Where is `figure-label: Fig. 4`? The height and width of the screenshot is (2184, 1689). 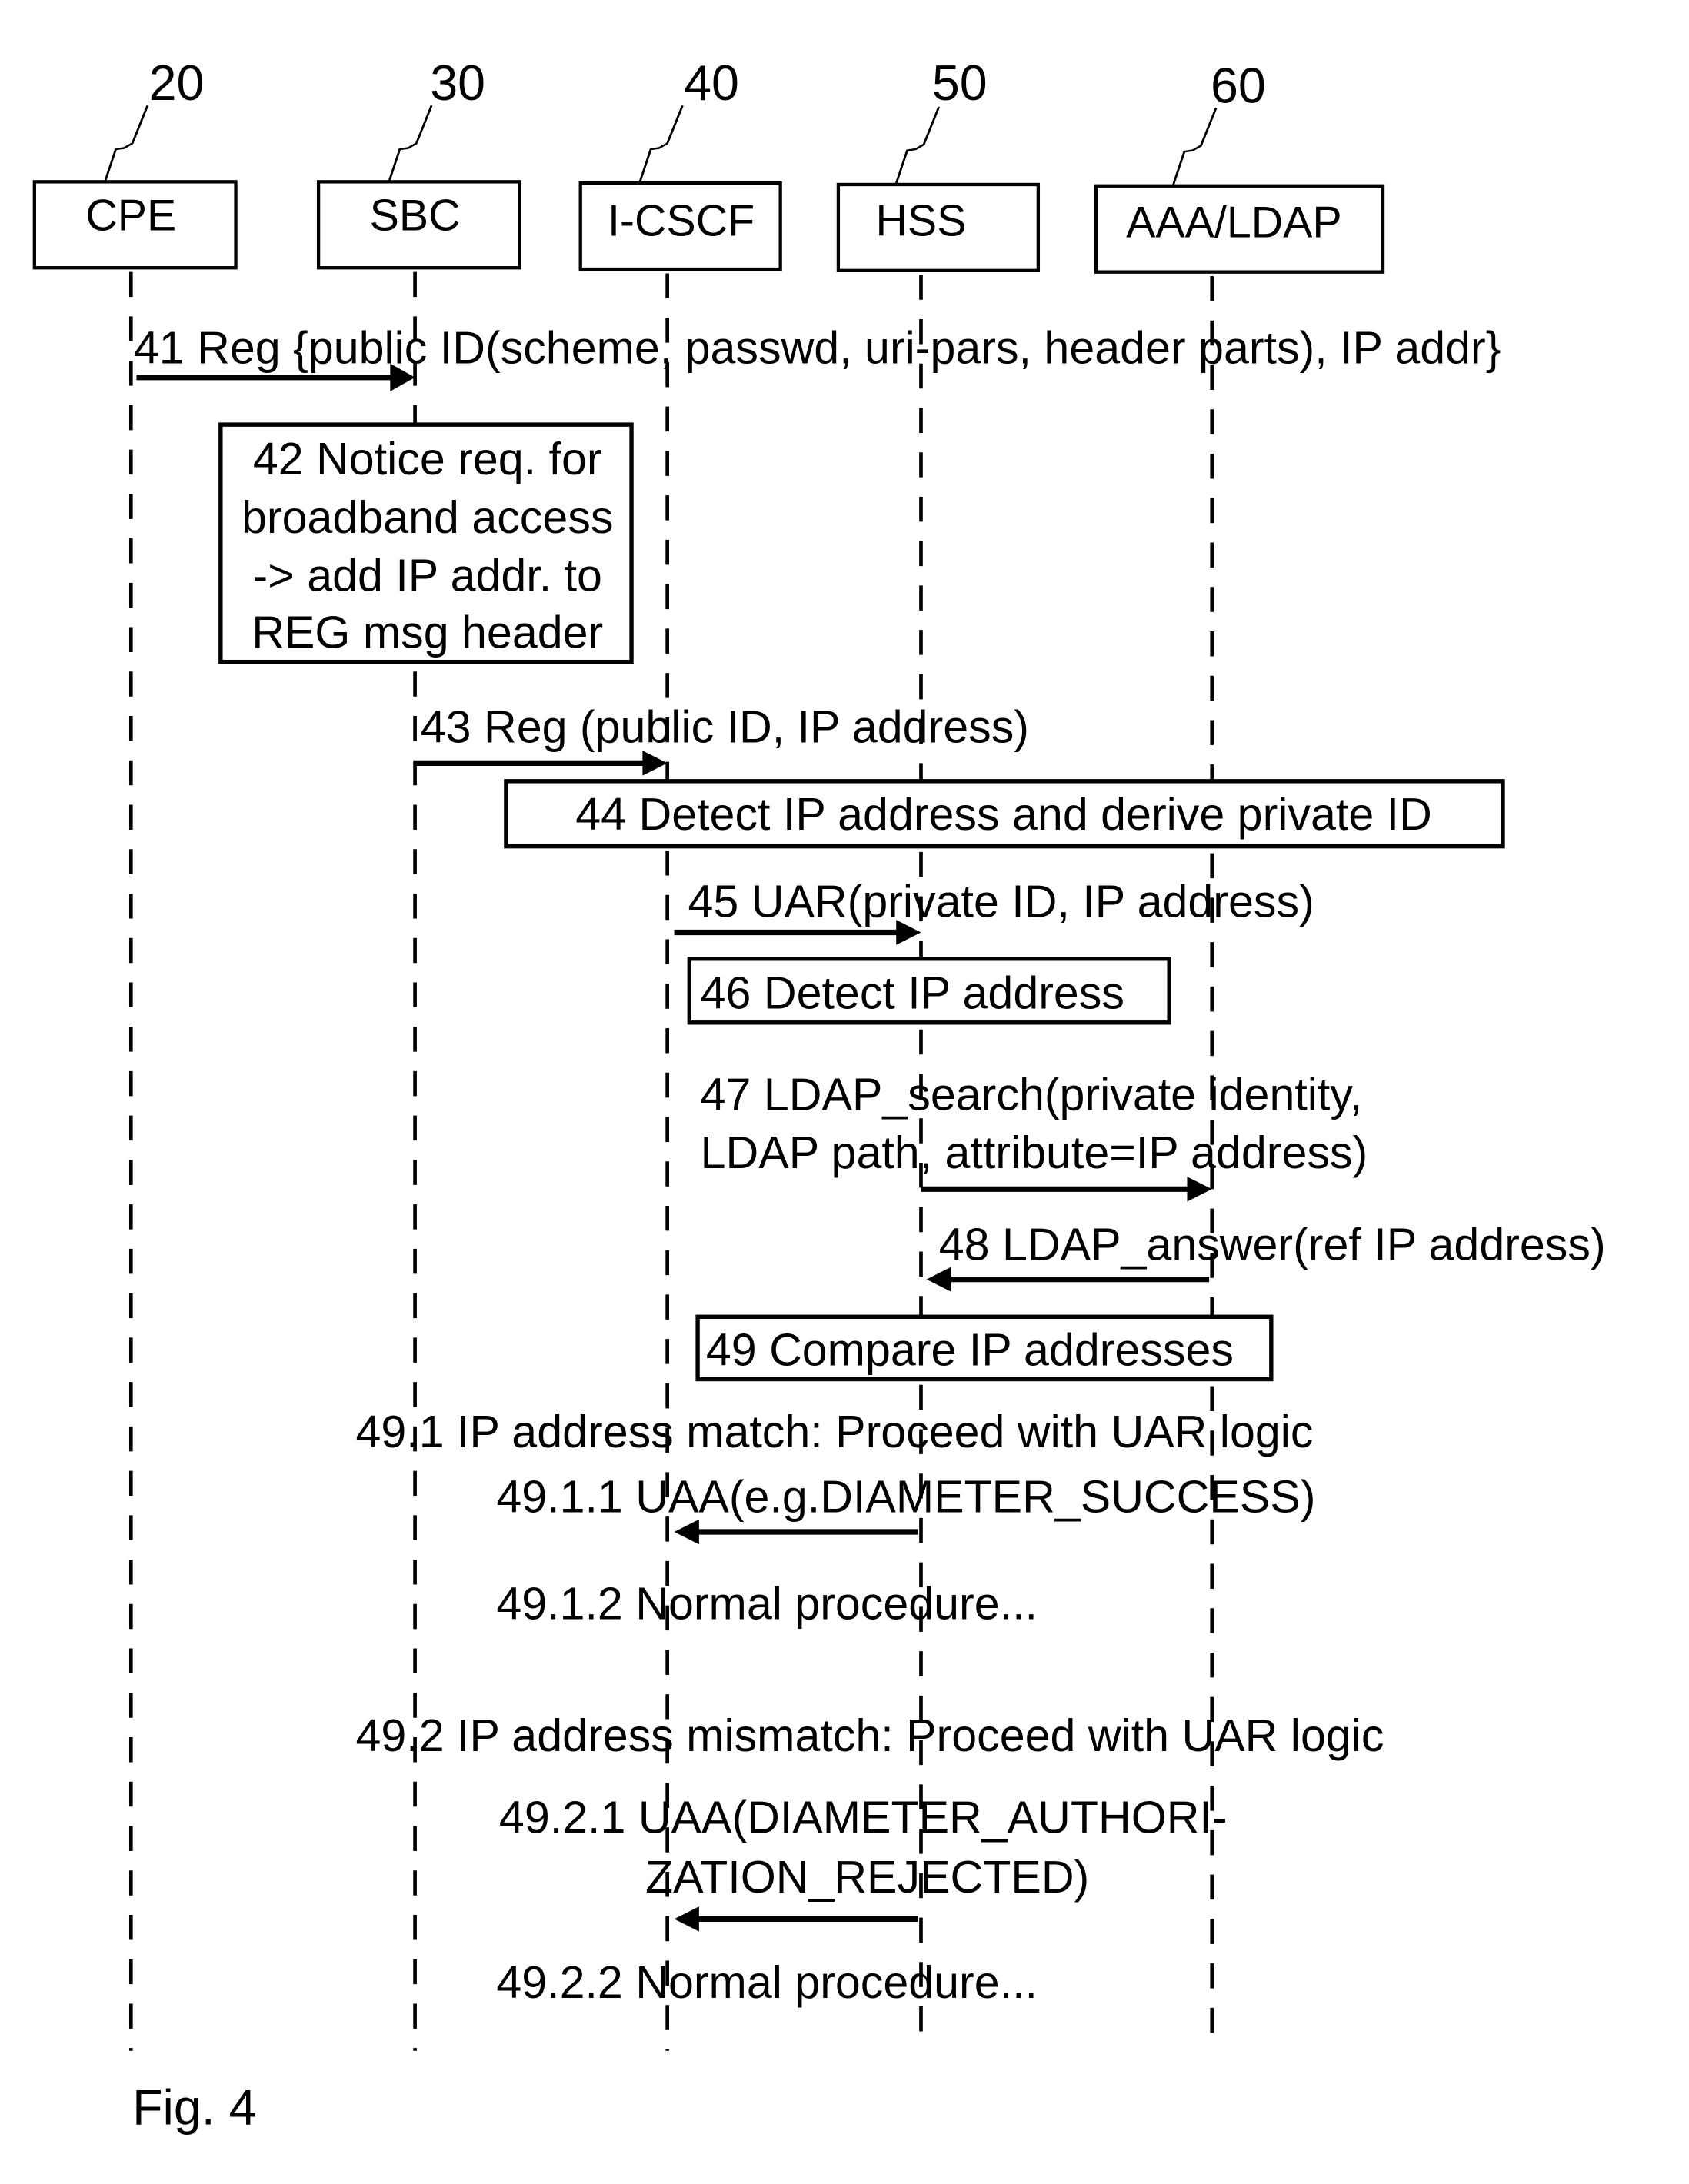 figure-label: Fig. 4 is located at coordinates (194, 2107).